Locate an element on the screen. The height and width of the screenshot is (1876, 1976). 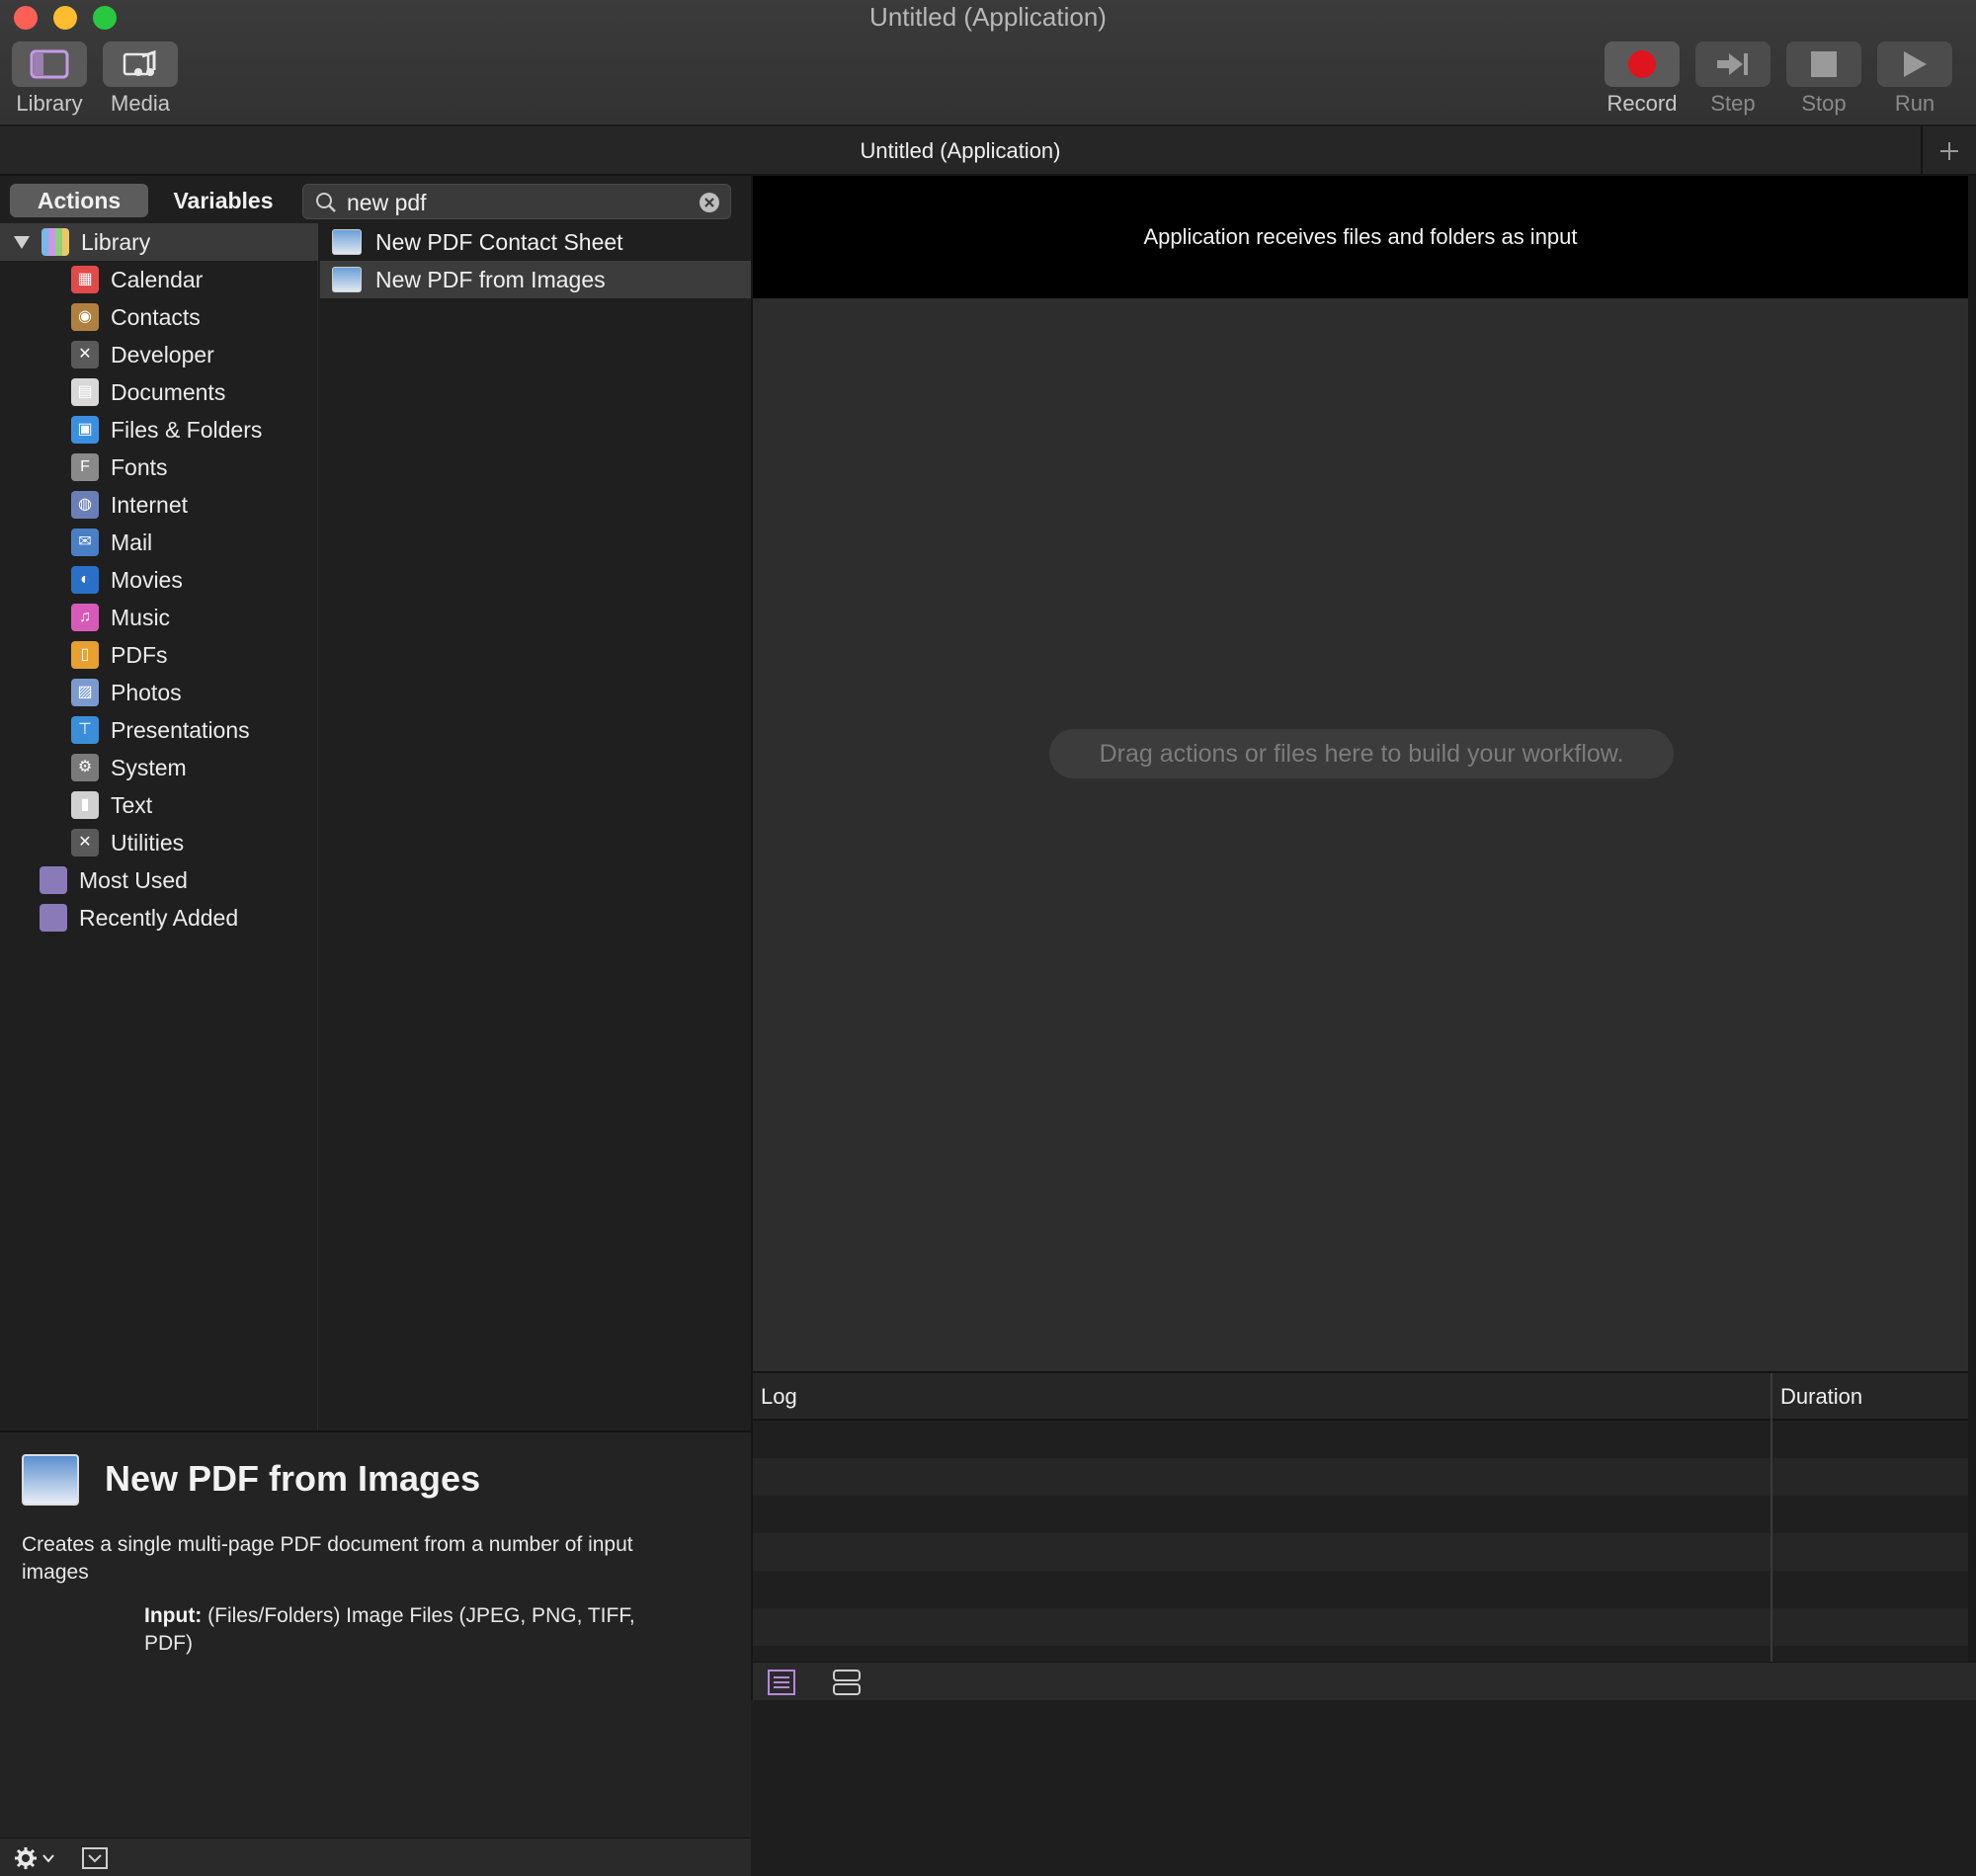
action-item: New PDF Contact Sheet is located at coordinates (535, 242).